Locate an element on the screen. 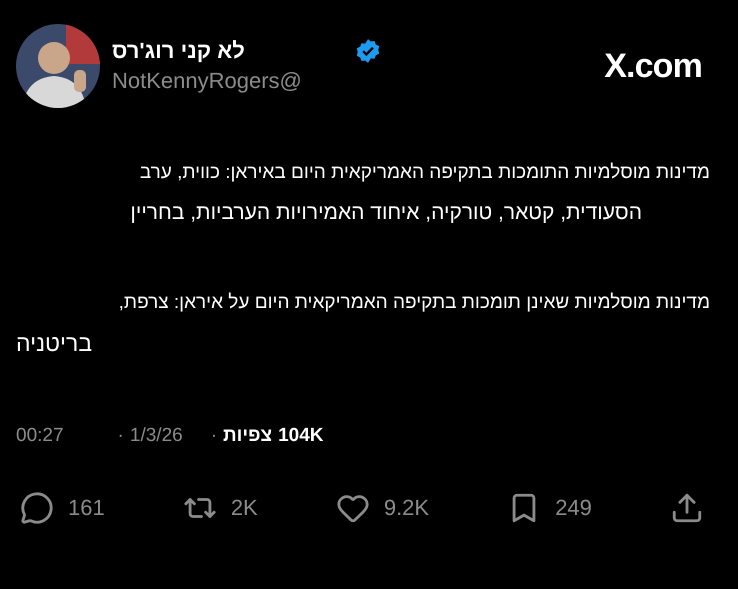 Image resolution: width=738 pixels, height=589 pixels. display-name: לא קני רוג'רס is located at coordinates (178, 51).